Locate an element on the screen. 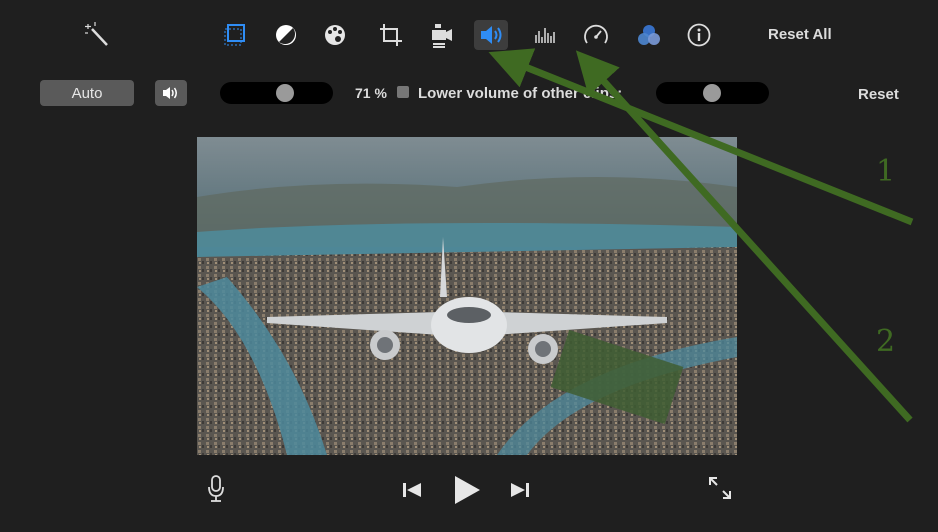 The height and width of the screenshot is (532, 938). auto-button: Auto is located at coordinates (87, 93).